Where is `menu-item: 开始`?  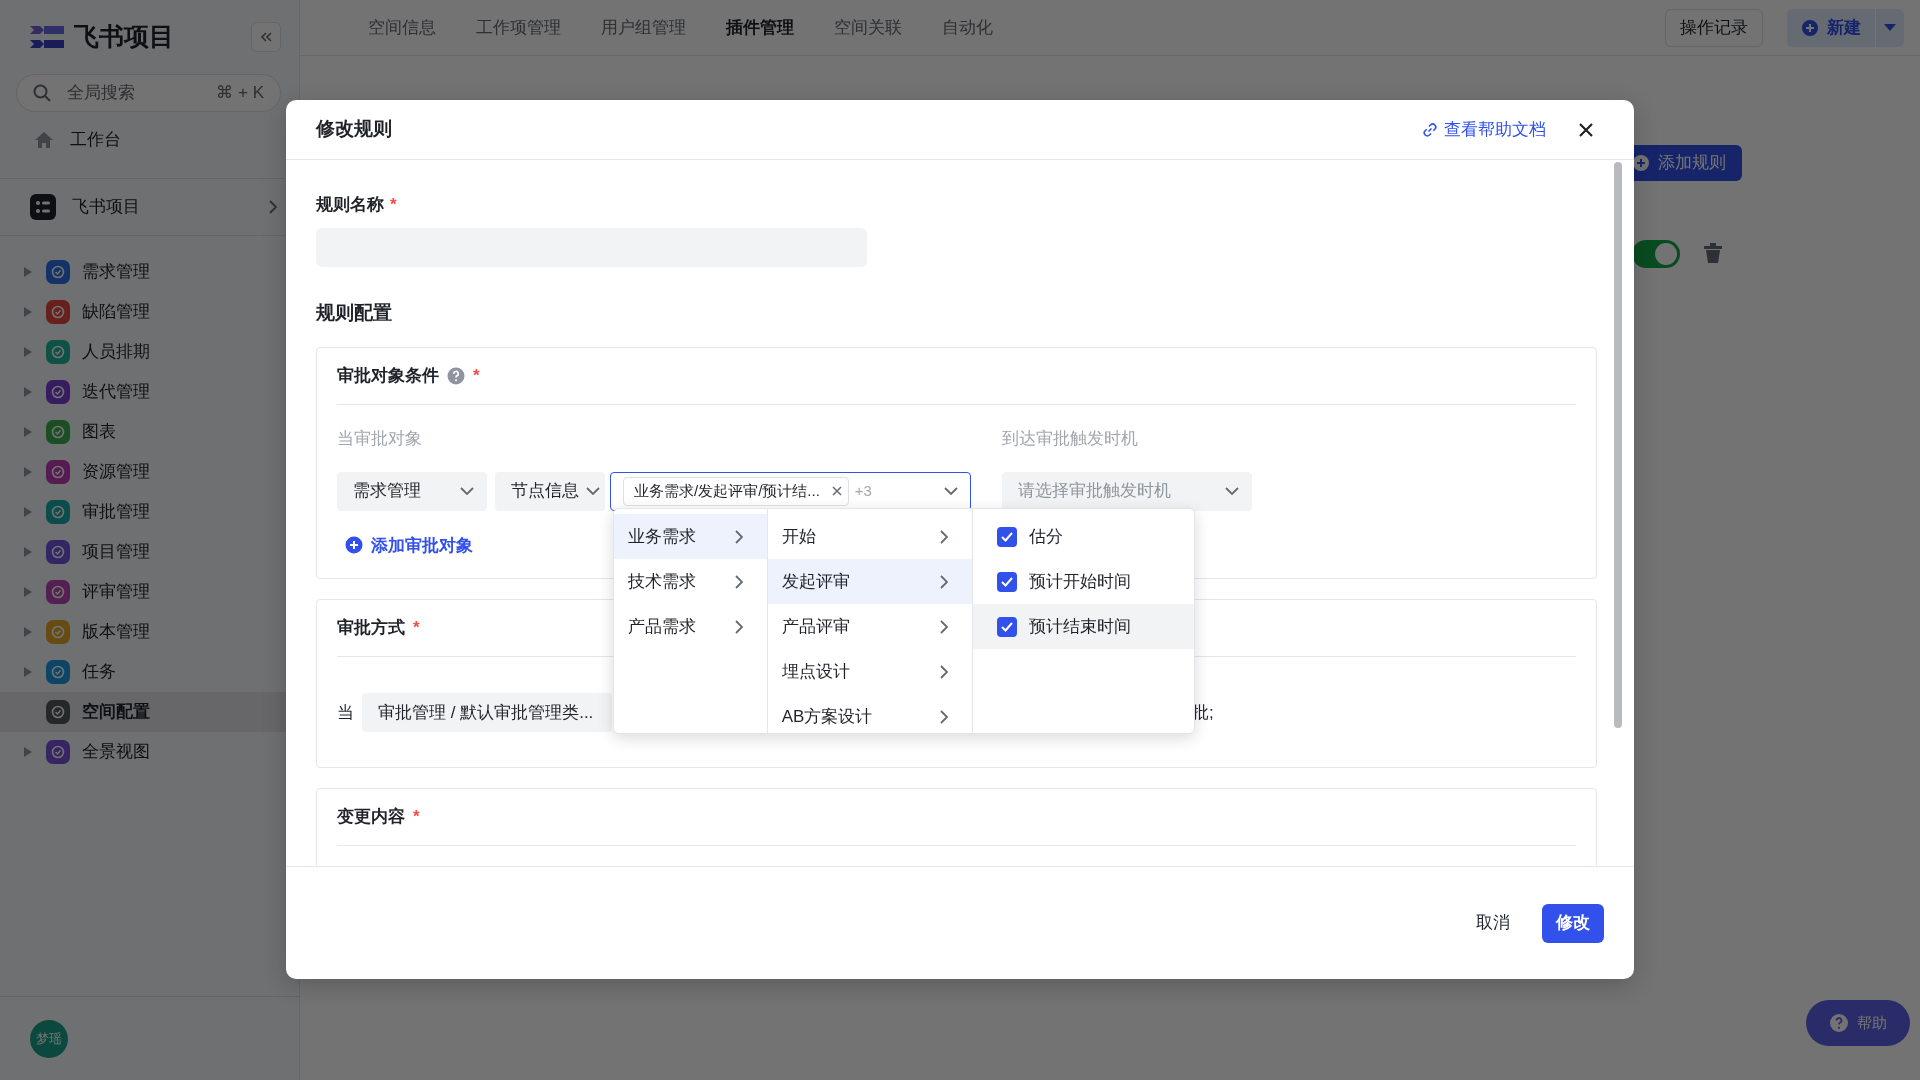
menu-item: 开始 is located at coordinates (870, 536).